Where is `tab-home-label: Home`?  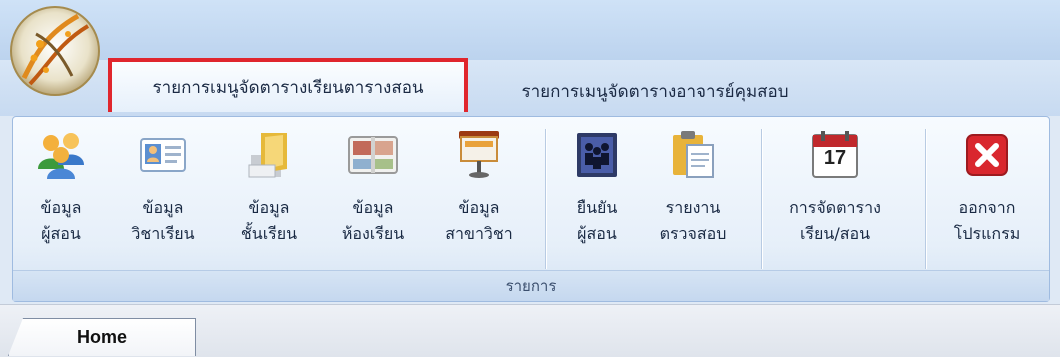
tab-home-label: Home is located at coordinates (101, 337).